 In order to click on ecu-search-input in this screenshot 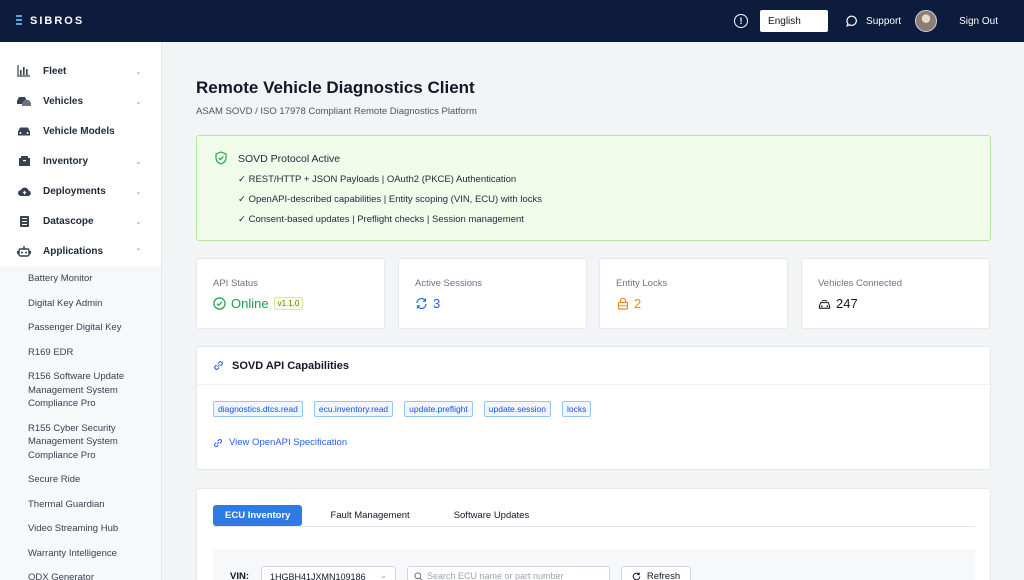, I will do `click(517, 575)`.